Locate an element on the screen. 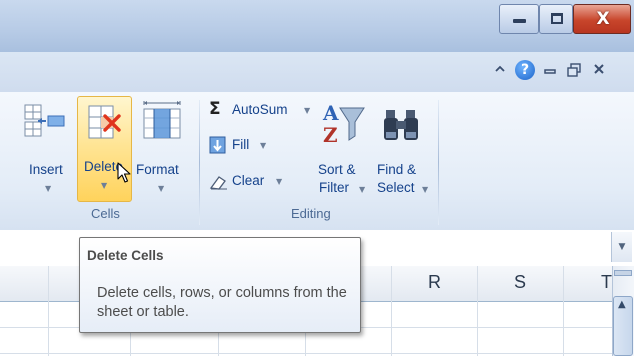 The height and width of the screenshot is (356, 634). format-label: Format is located at coordinates (157, 169).